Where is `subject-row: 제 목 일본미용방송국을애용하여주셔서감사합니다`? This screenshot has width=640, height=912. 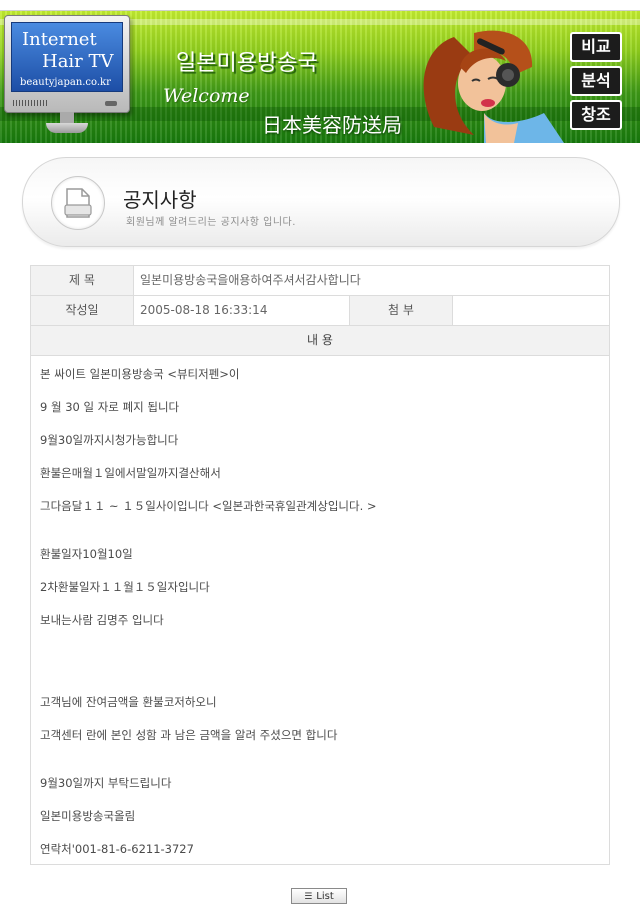 subject-row: 제 목 일본미용방송국을애용하여주셔서감사합니다 is located at coordinates (320, 281).